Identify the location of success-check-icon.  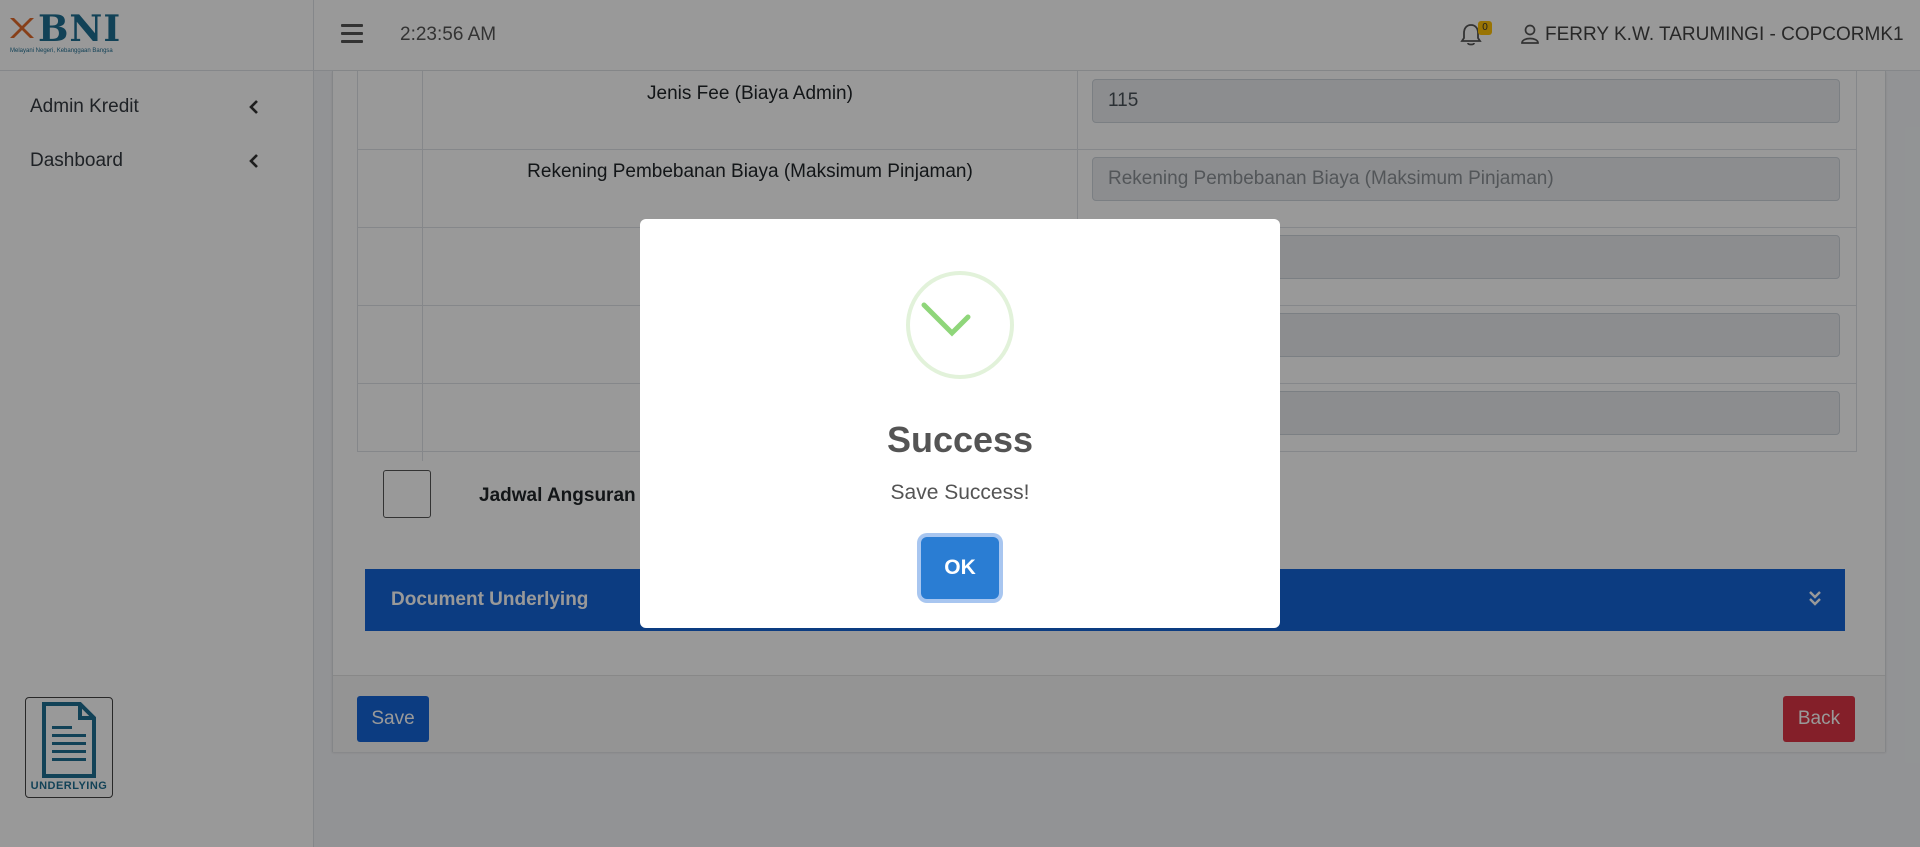
(960, 325).